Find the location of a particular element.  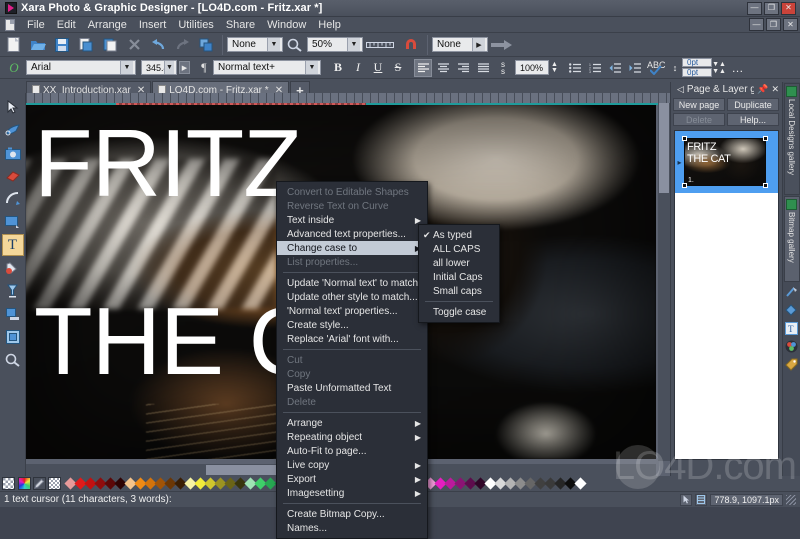

shape-editor-tool-icon is located at coordinates (13, 130).